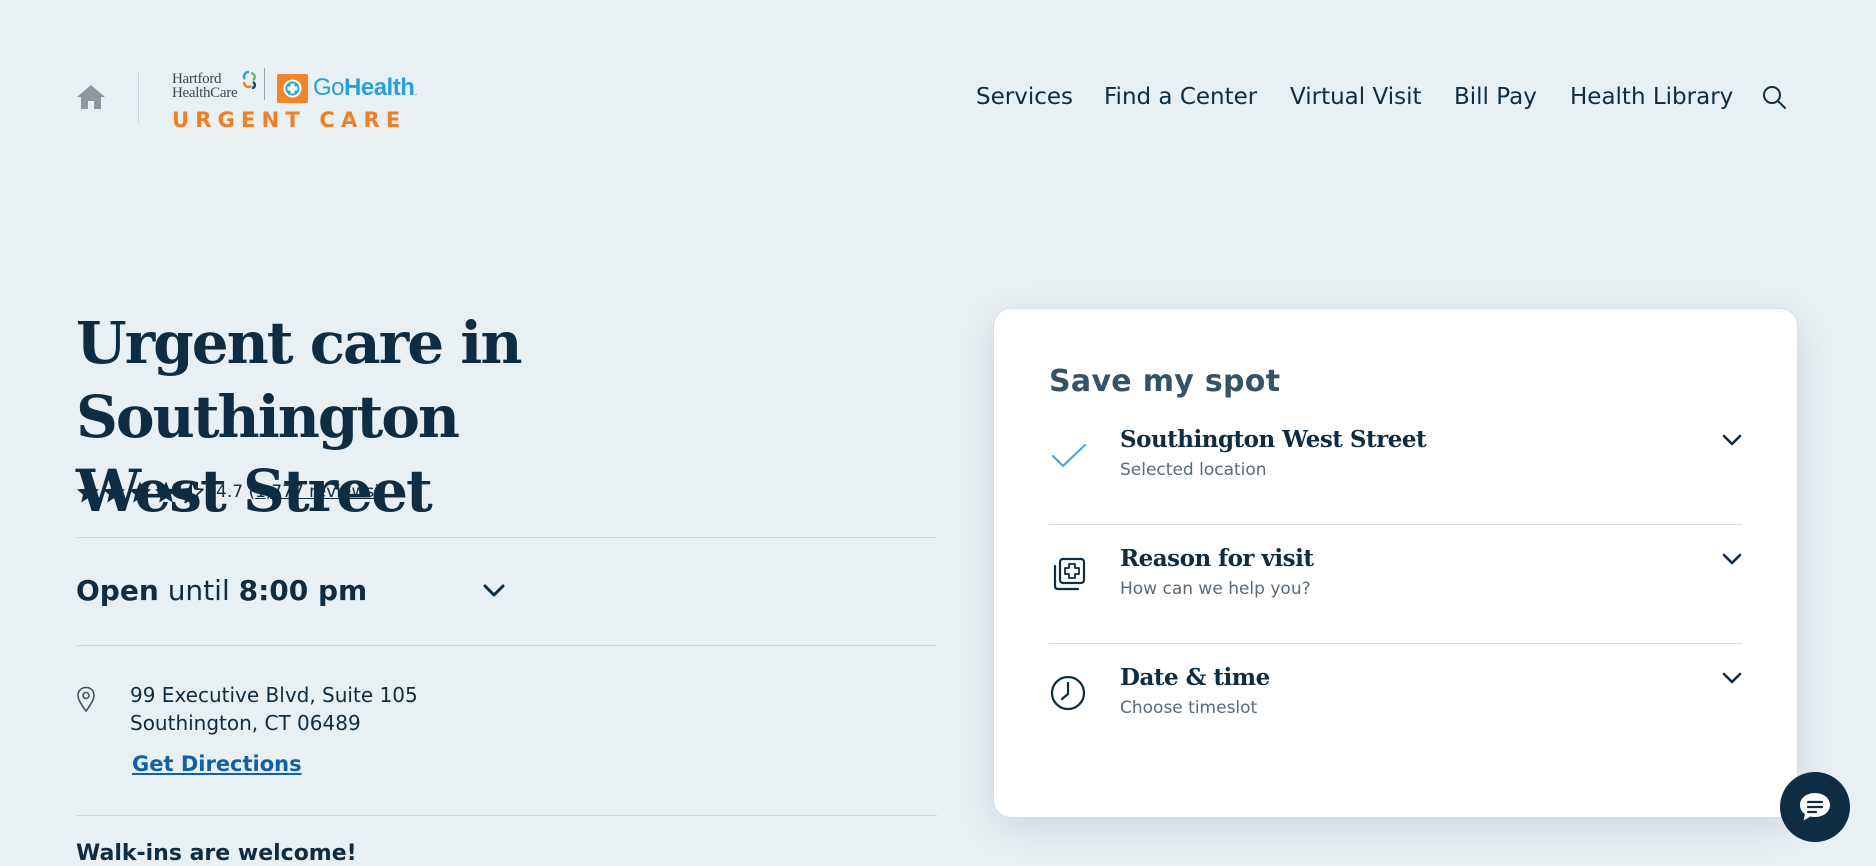 This screenshot has width=1876, height=866. What do you see at coordinates (365, 87) in the screenshot?
I see `gohealth-wordmark: GoHealth.` at bounding box center [365, 87].